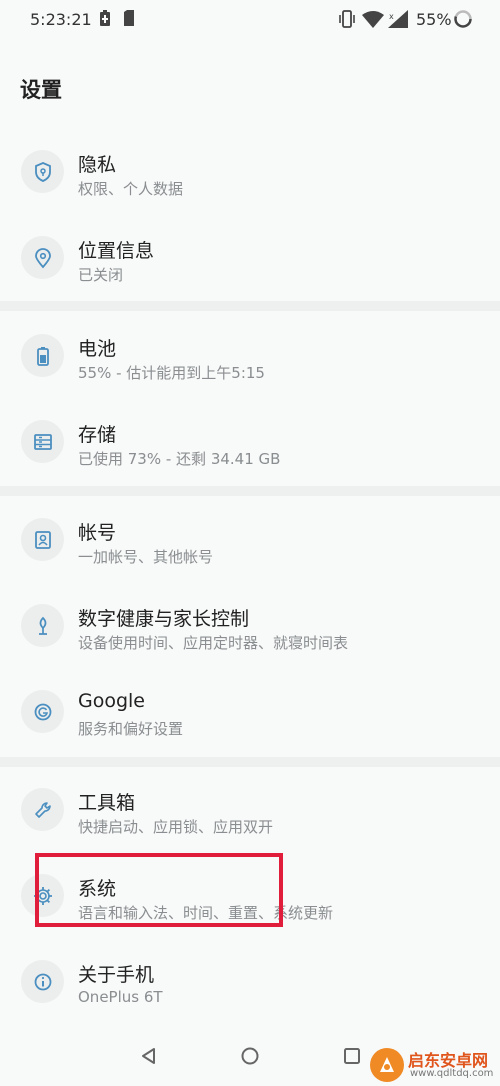  Describe the element at coordinates (42, 171) in the screenshot. I see `shield-icon` at that location.